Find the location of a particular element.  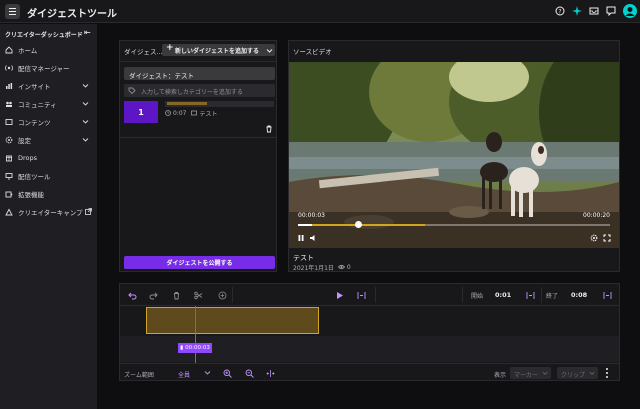

pause-icon is located at coordinates (301, 238).